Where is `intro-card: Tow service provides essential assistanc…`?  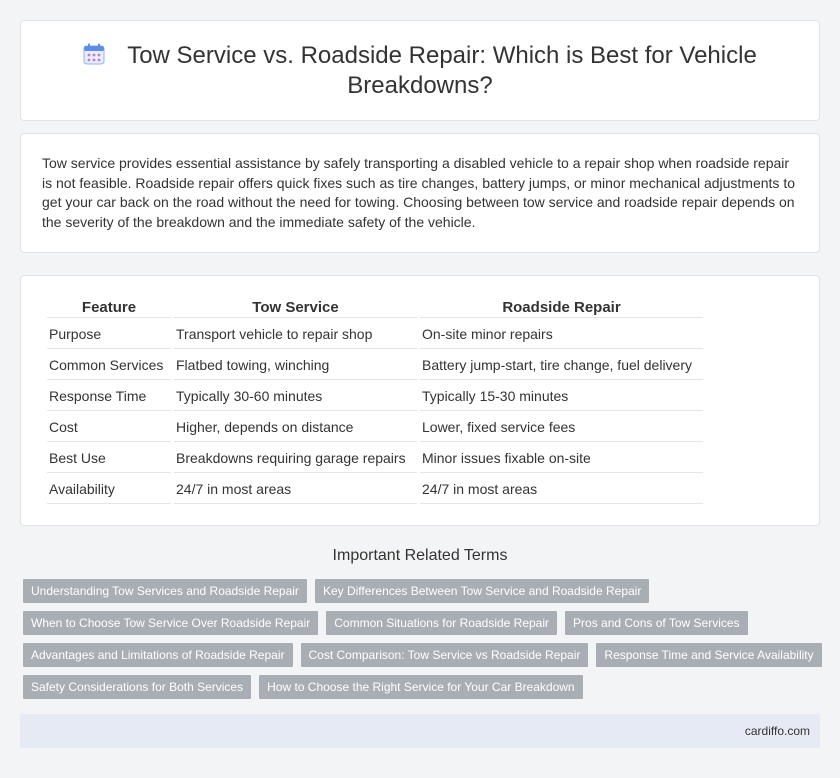
intro-card: Tow service provides essential assistanc… is located at coordinates (420, 193).